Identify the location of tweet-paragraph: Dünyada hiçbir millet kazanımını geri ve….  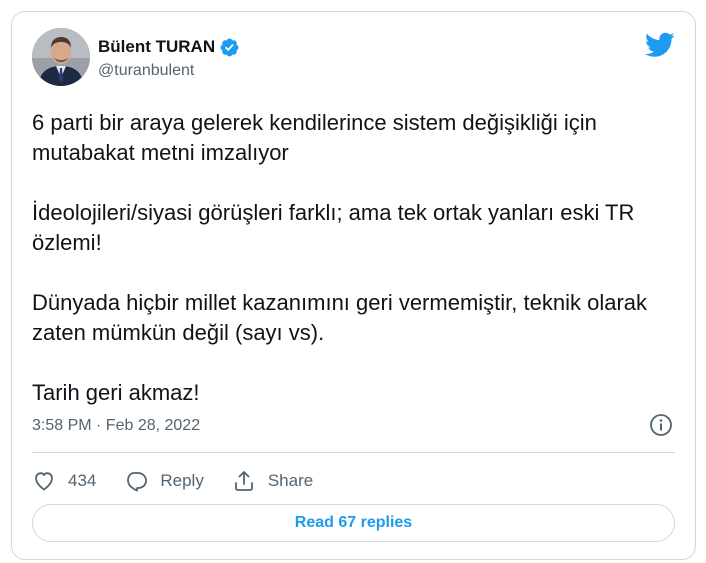
(340, 317).